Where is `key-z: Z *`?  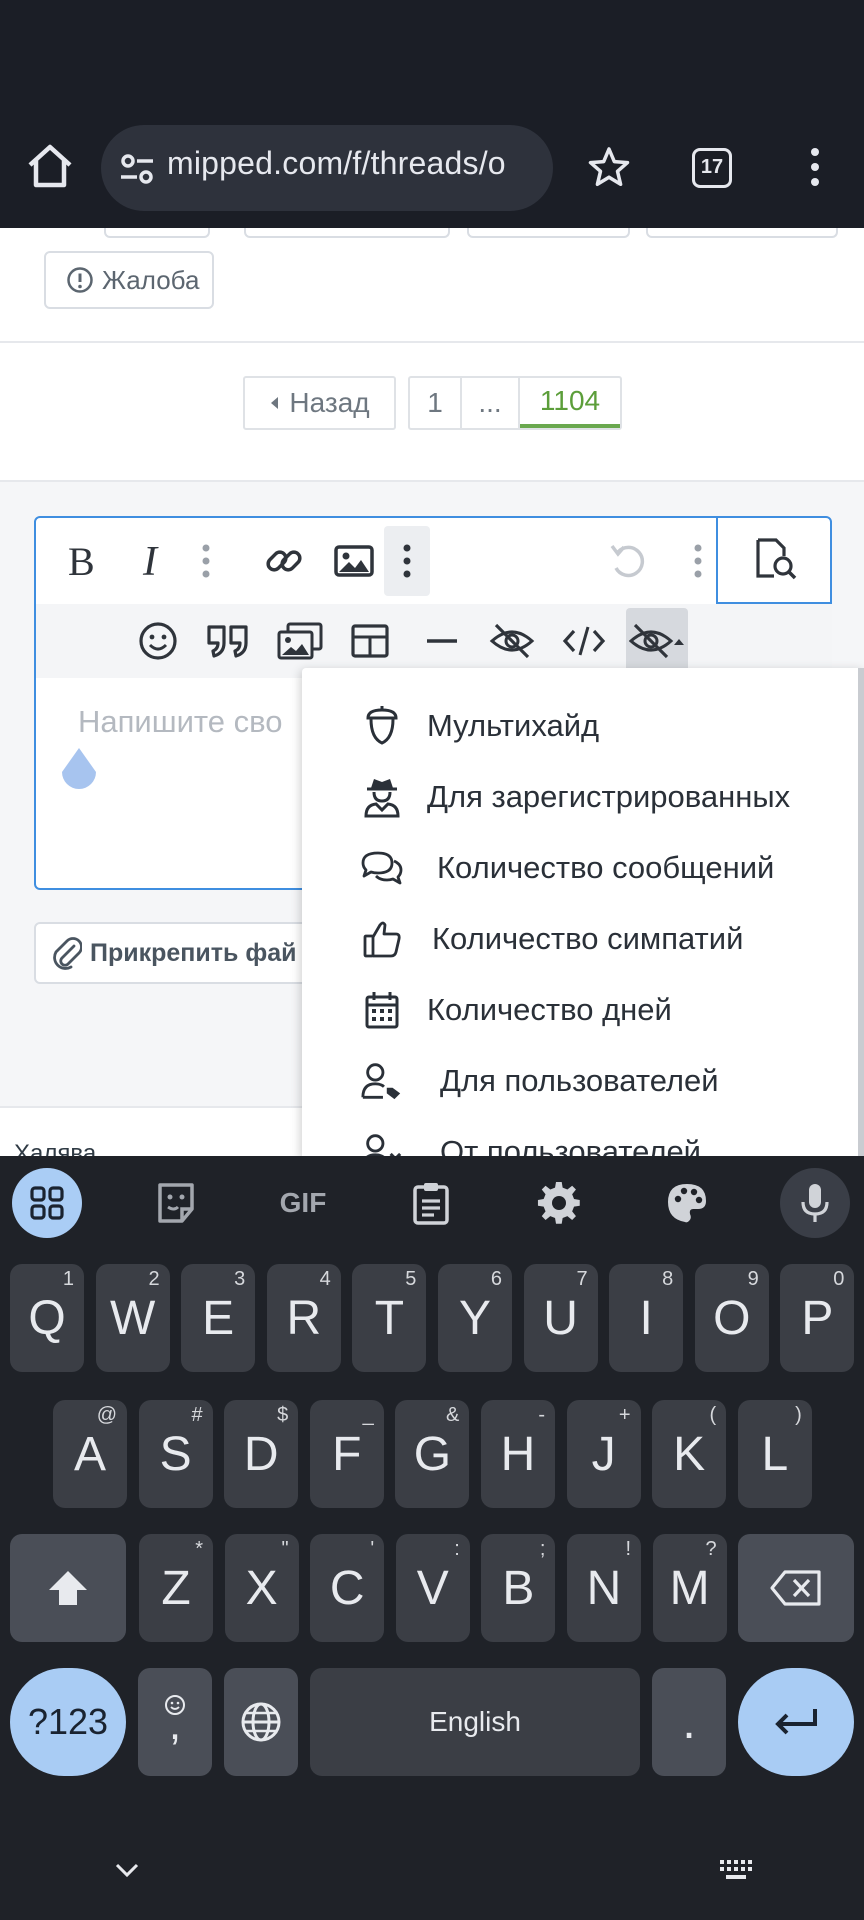
key-z: Z * is located at coordinates (176, 1588).